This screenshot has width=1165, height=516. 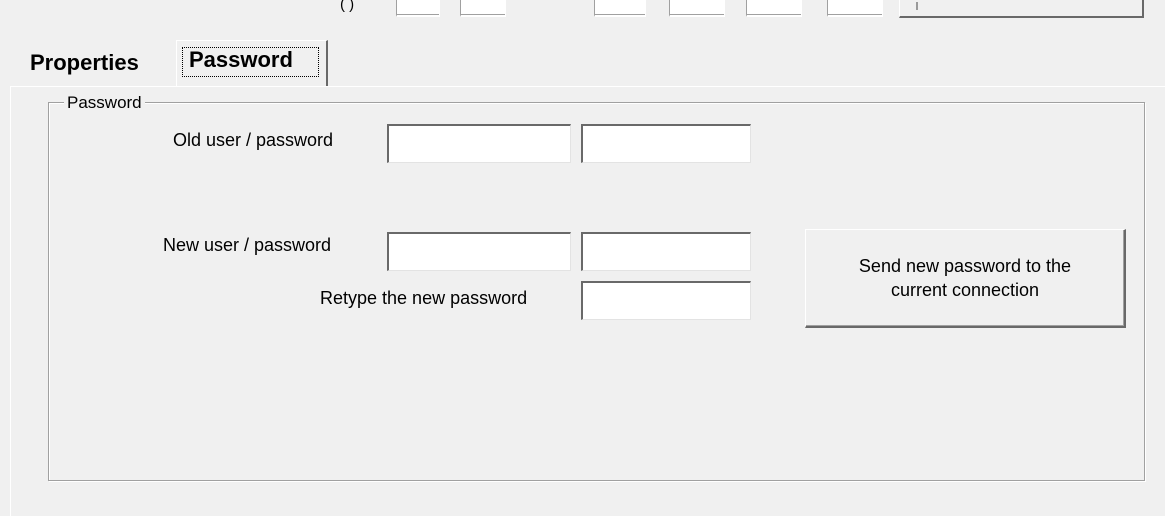 What do you see at coordinates (666, 251) in the screenshot?
I see `new-password-field` at bounding box center [666, 251].